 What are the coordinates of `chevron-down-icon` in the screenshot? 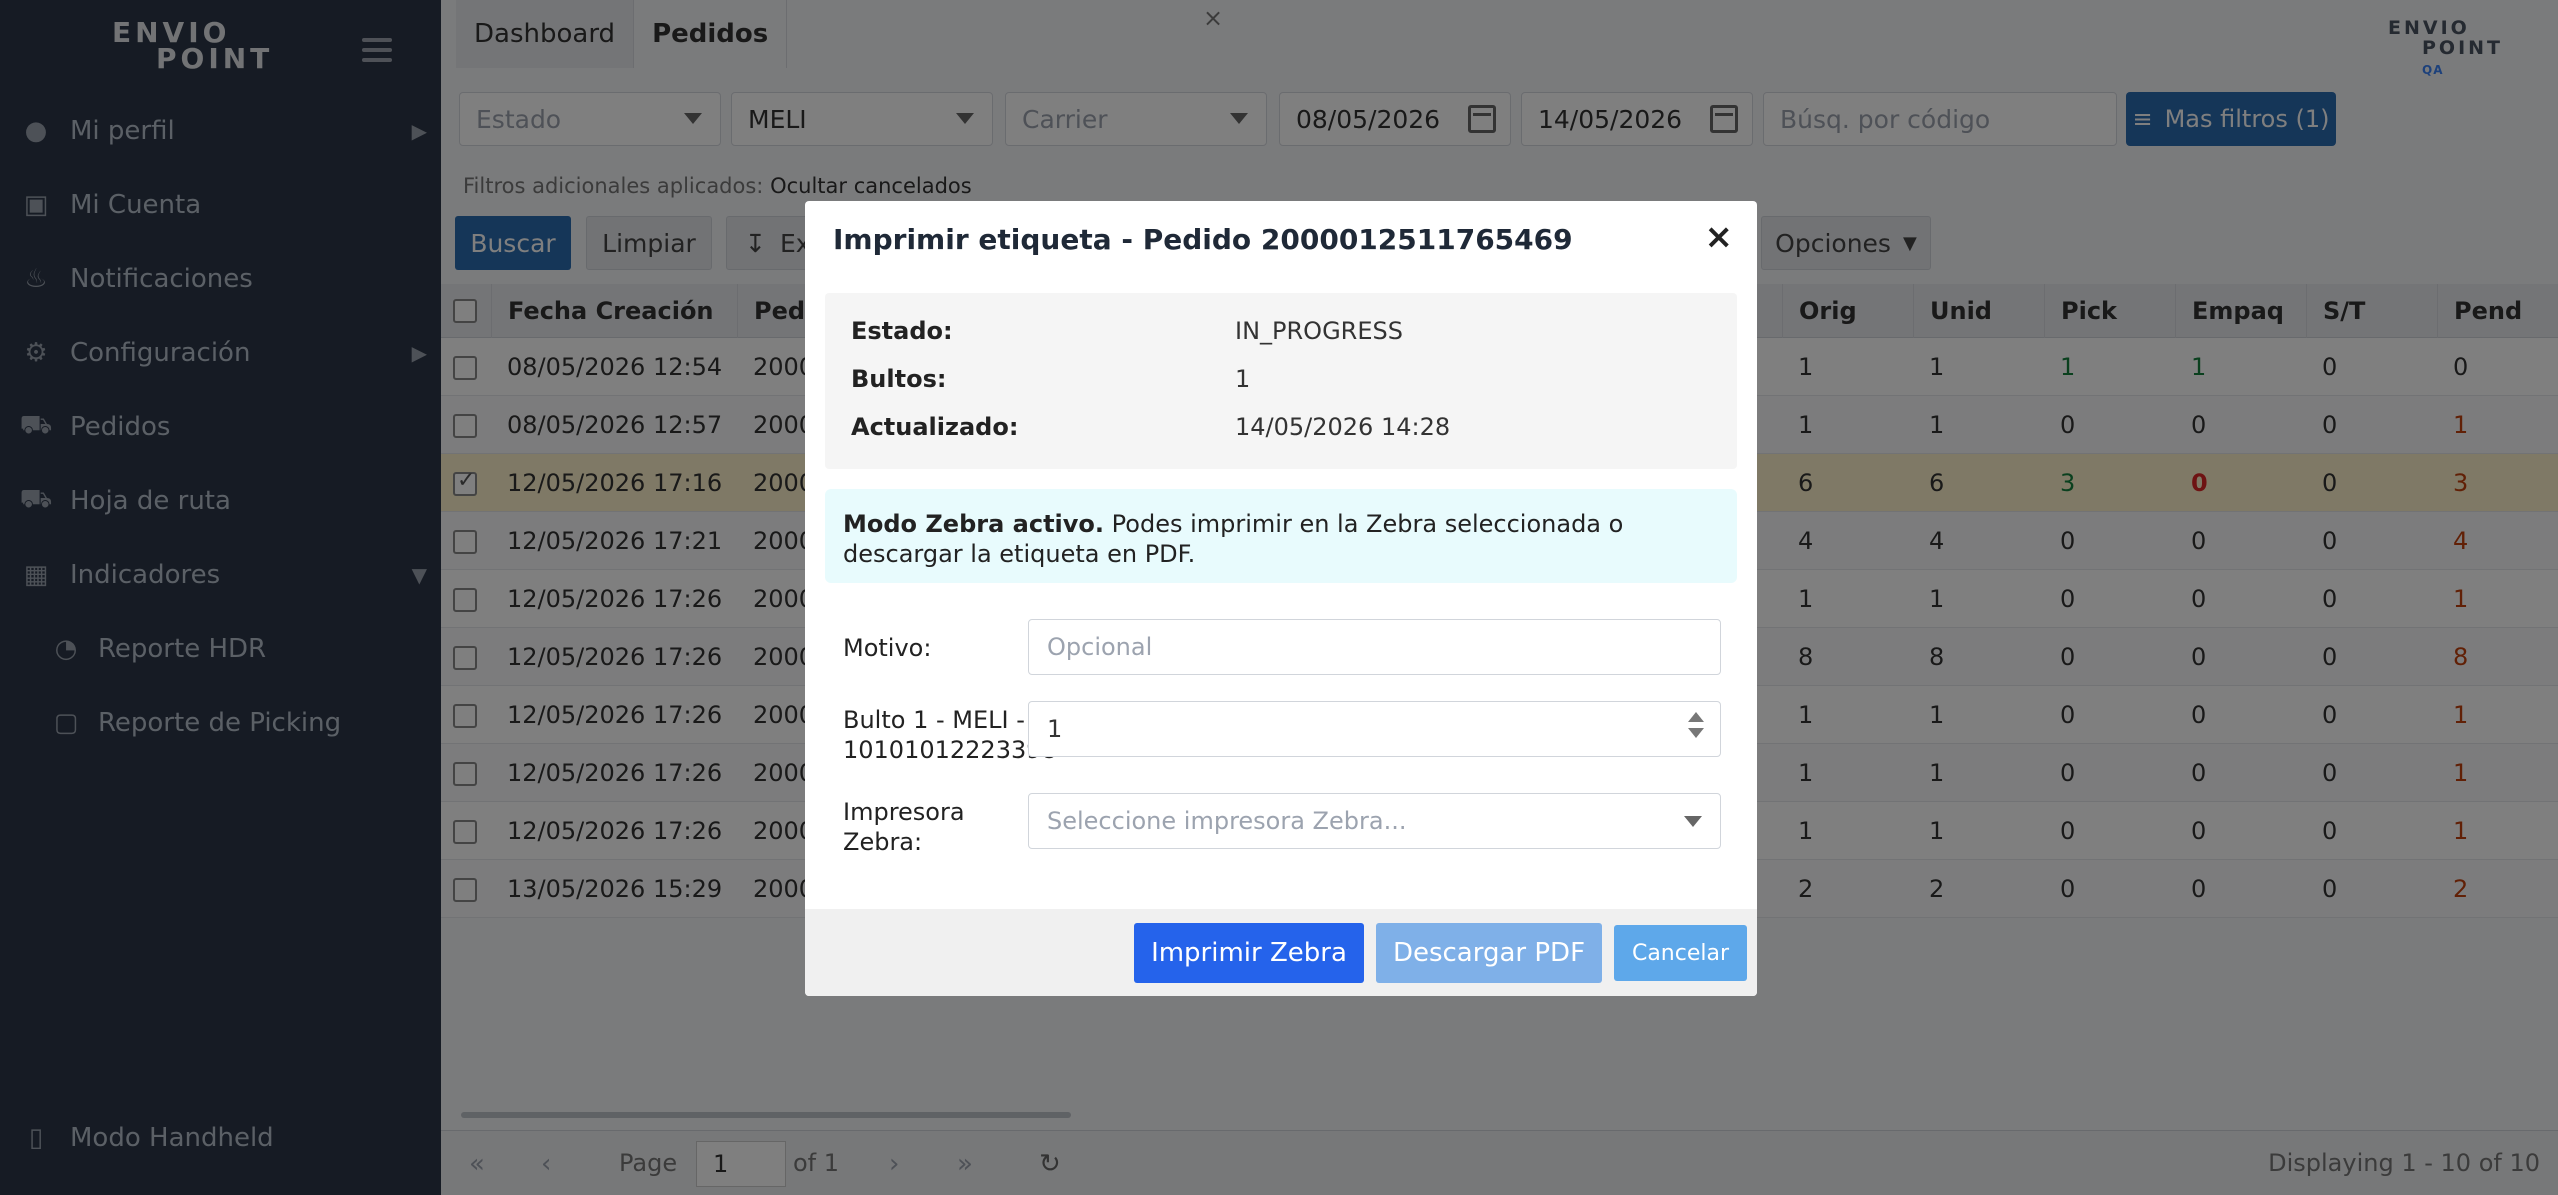 It's located at (1693, 821).